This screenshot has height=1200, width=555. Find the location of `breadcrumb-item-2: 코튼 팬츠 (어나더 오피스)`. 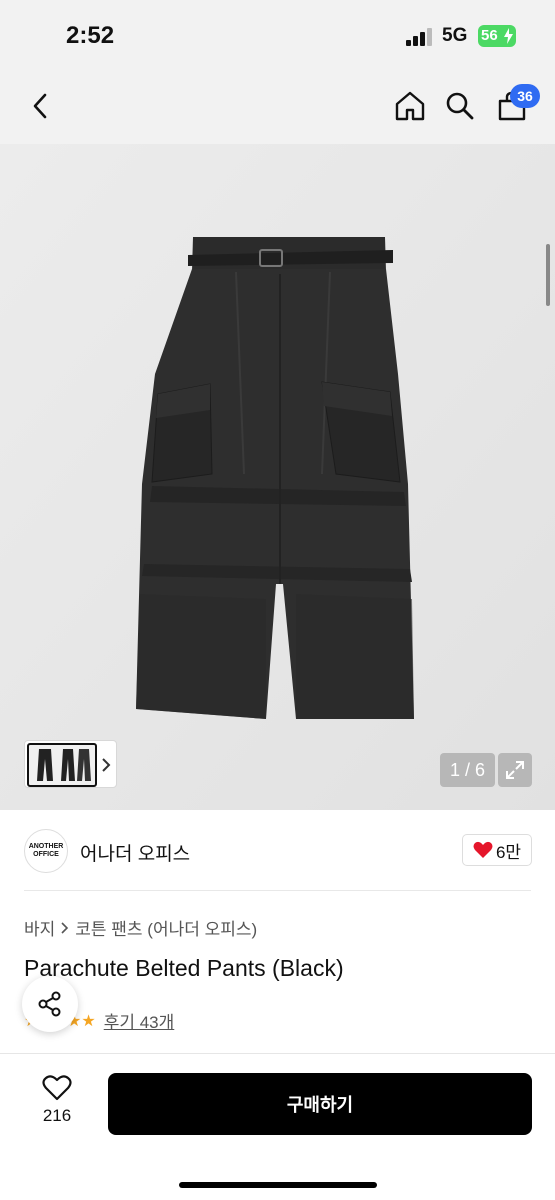

breadcrumb-item-2: 코튼 팬츠 (어나더 오피스) is located at coordinates (166, 927).